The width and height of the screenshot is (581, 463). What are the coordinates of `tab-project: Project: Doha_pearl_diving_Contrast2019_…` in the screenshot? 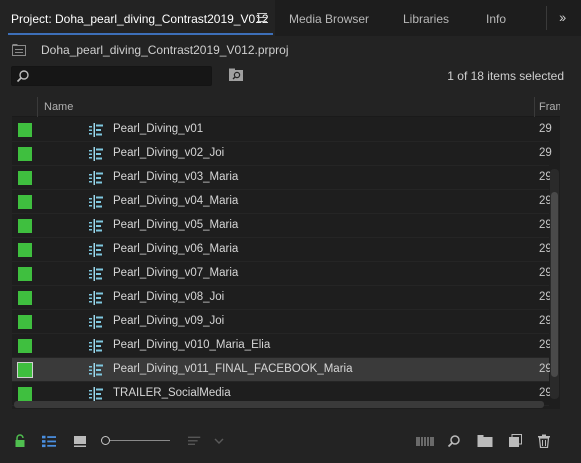 It's located at (140, 19).